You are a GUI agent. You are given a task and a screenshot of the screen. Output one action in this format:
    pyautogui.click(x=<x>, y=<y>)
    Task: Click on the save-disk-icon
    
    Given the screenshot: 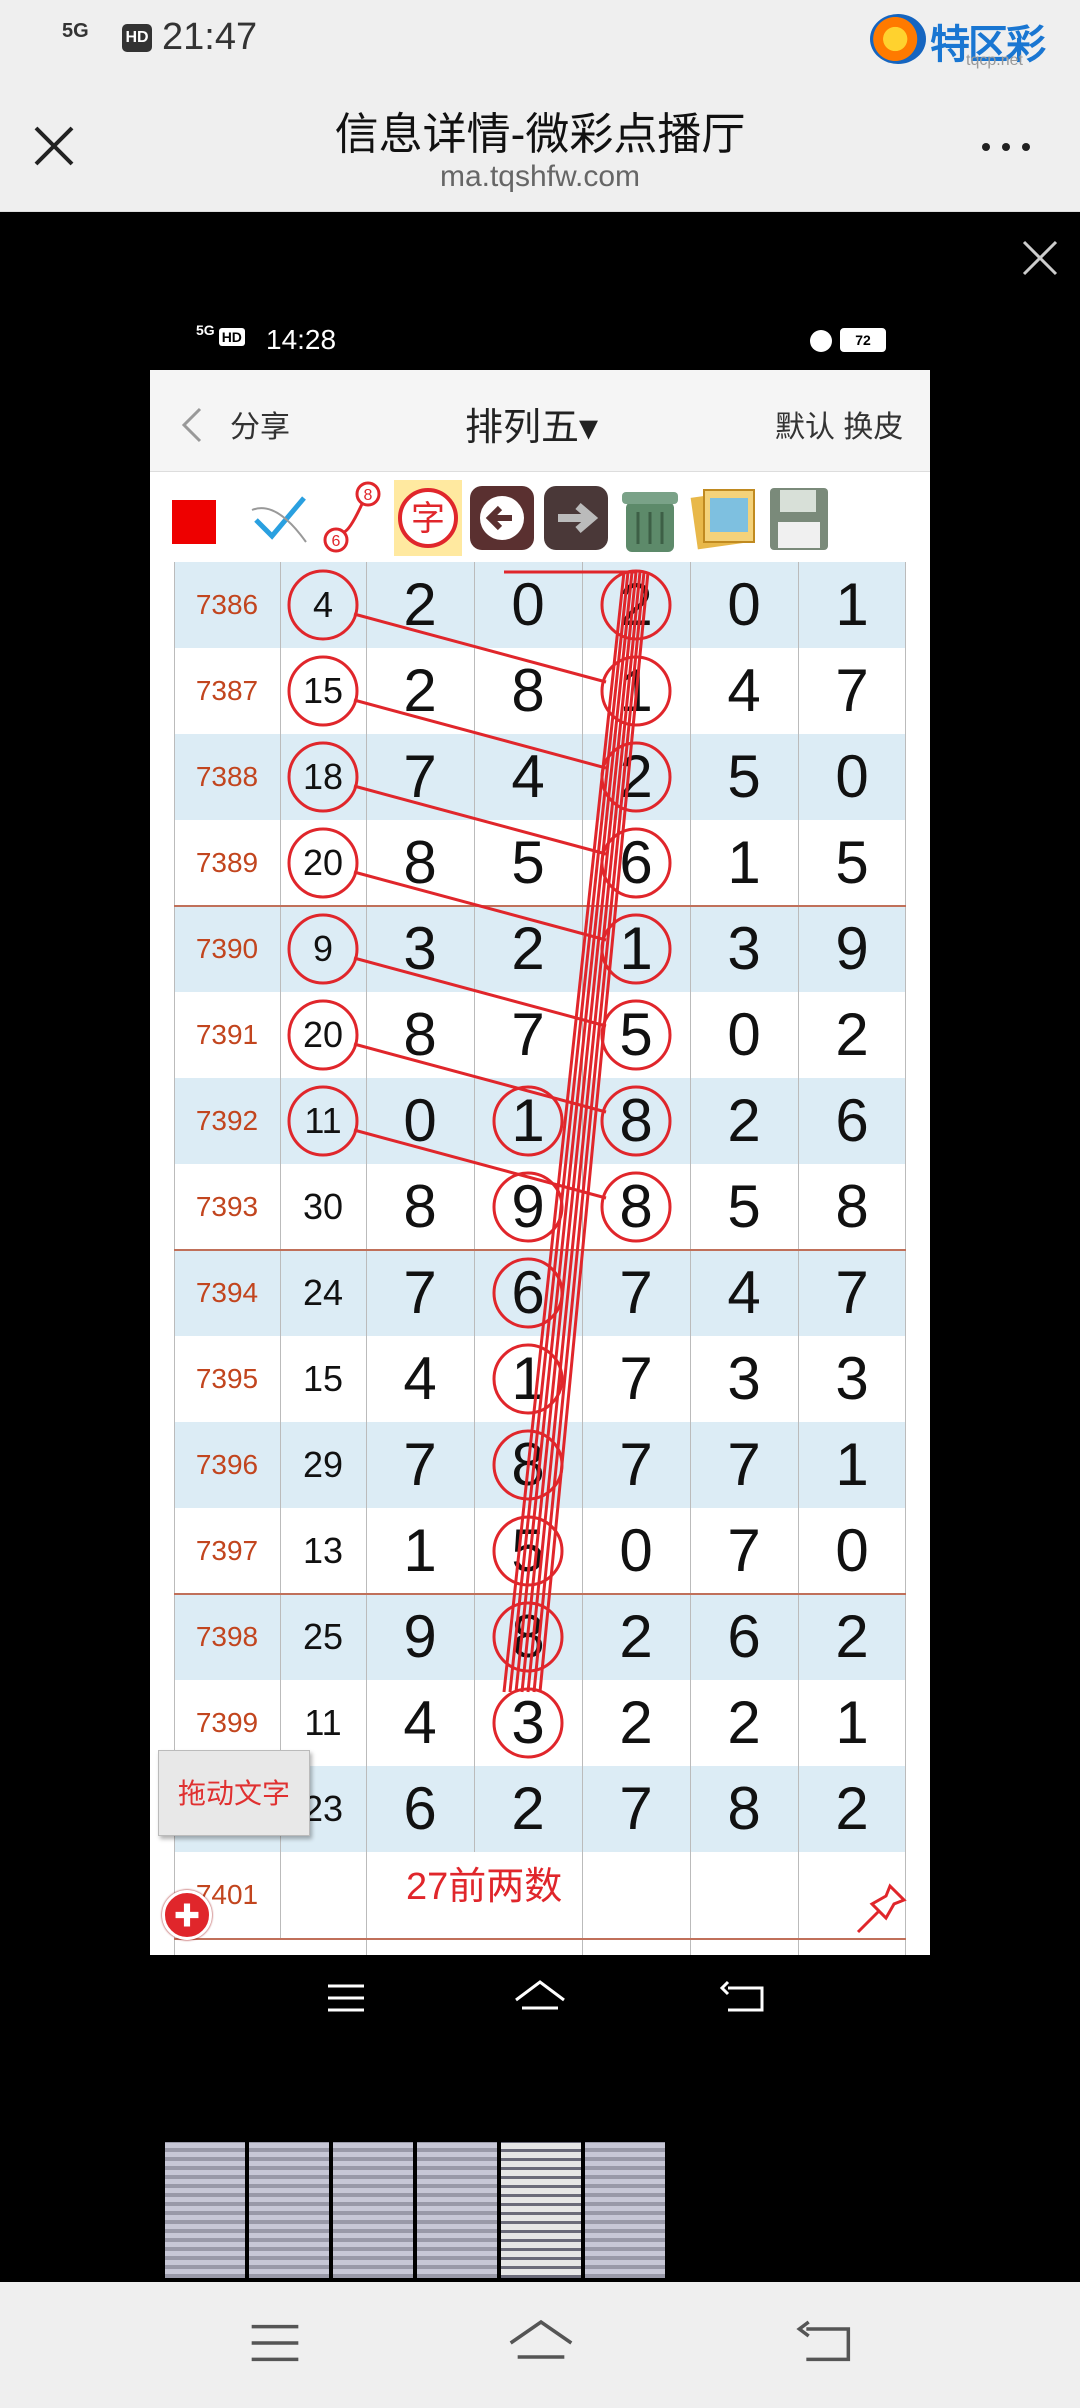 What is the action you would take?
    pyautogui.click(x=798, y=518)
    